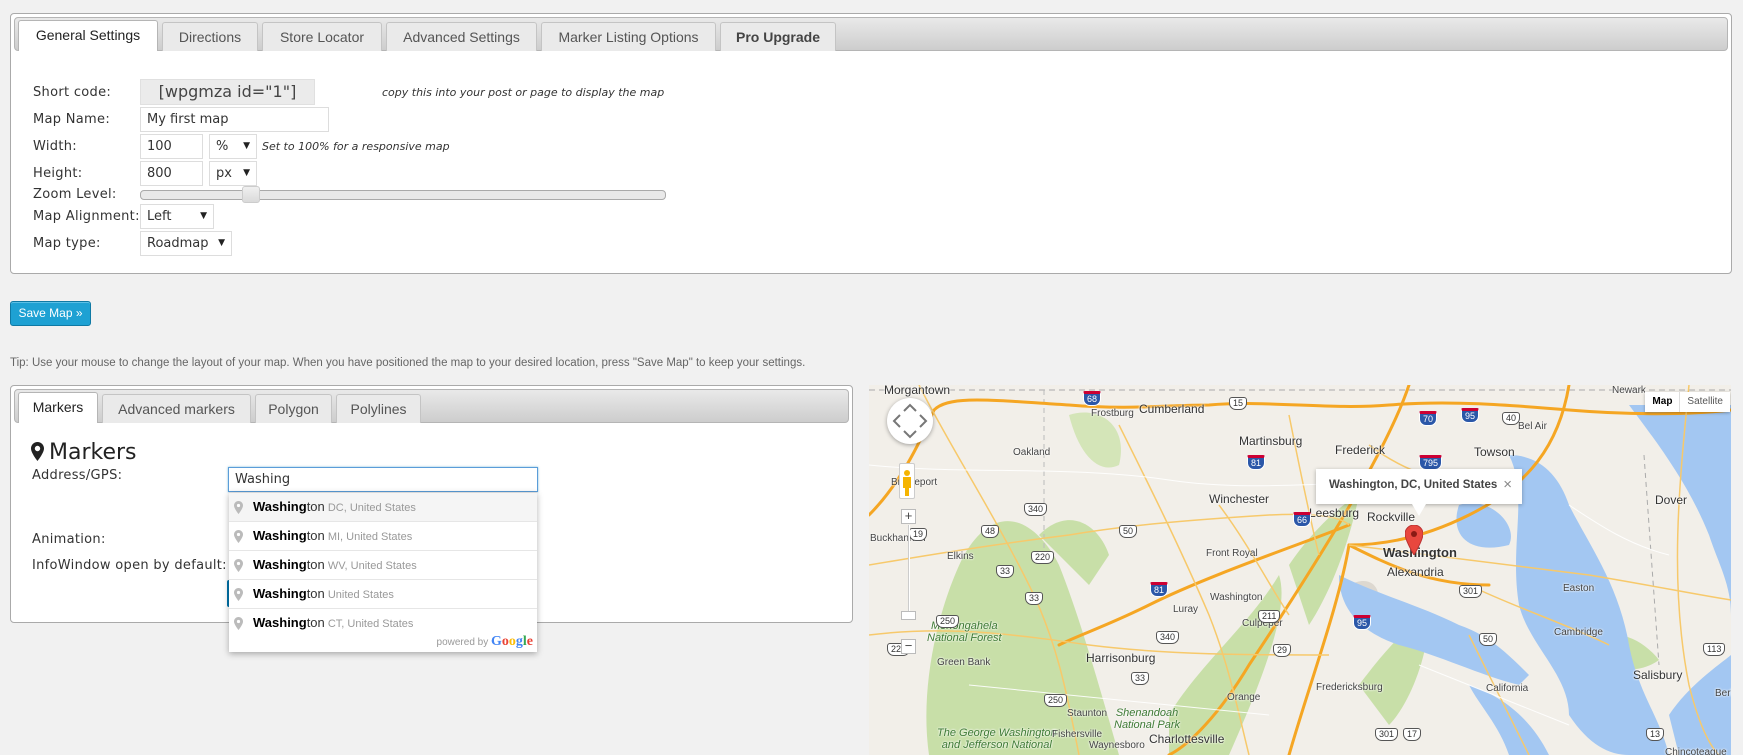  I want to click on route-shield: 40, so click(1511, 418).